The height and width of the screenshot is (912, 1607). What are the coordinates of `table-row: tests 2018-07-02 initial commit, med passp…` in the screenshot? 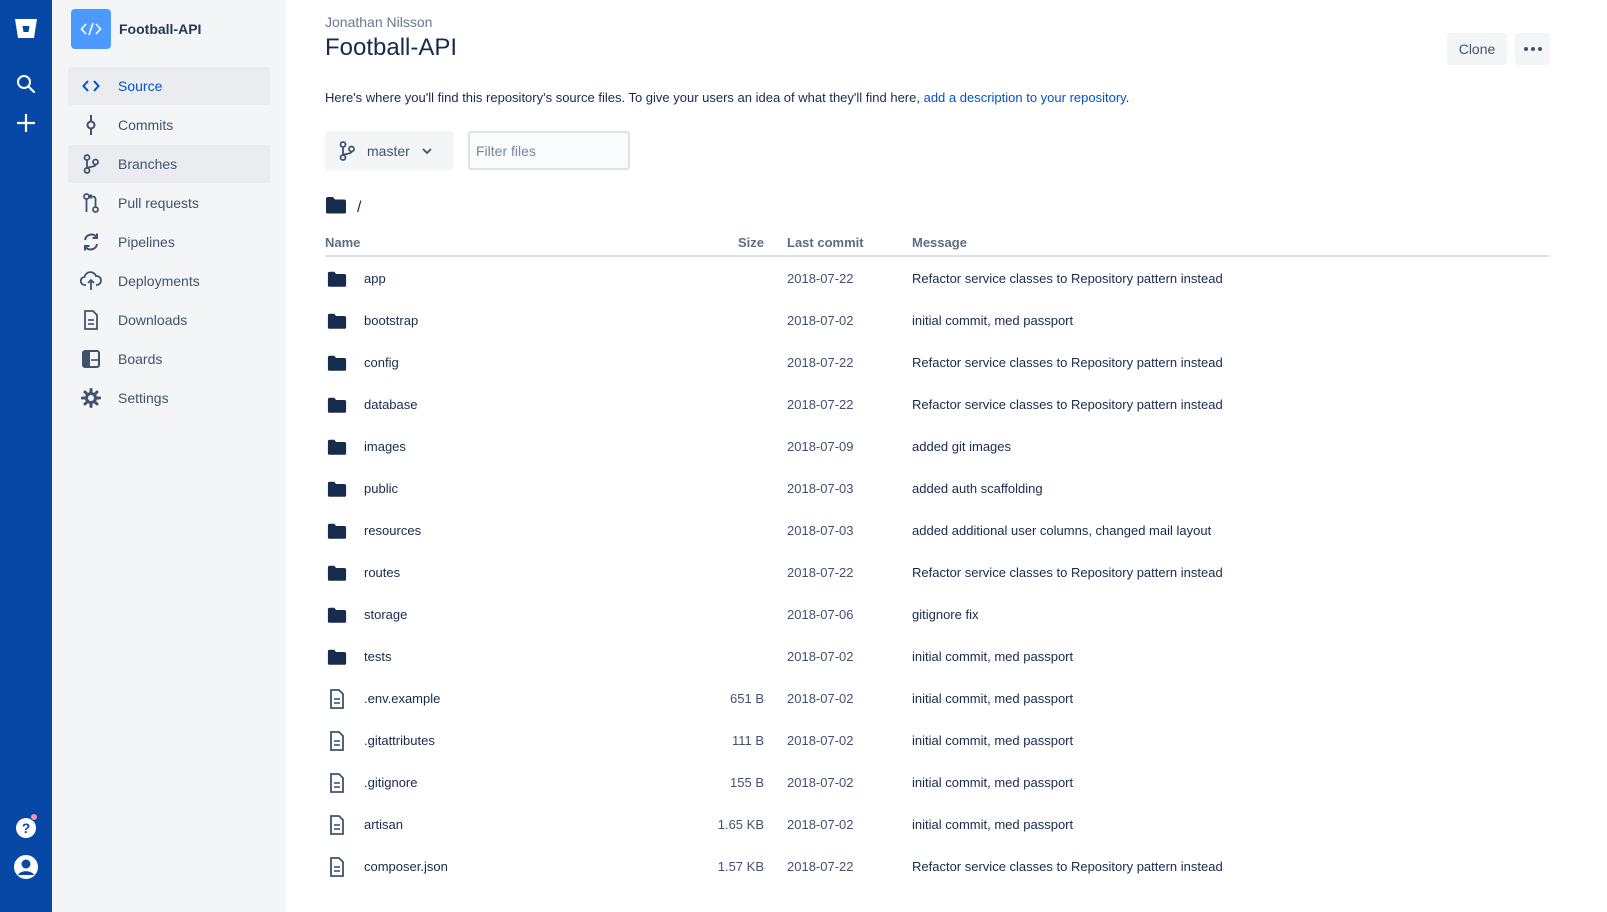 It's located at (937, 657).